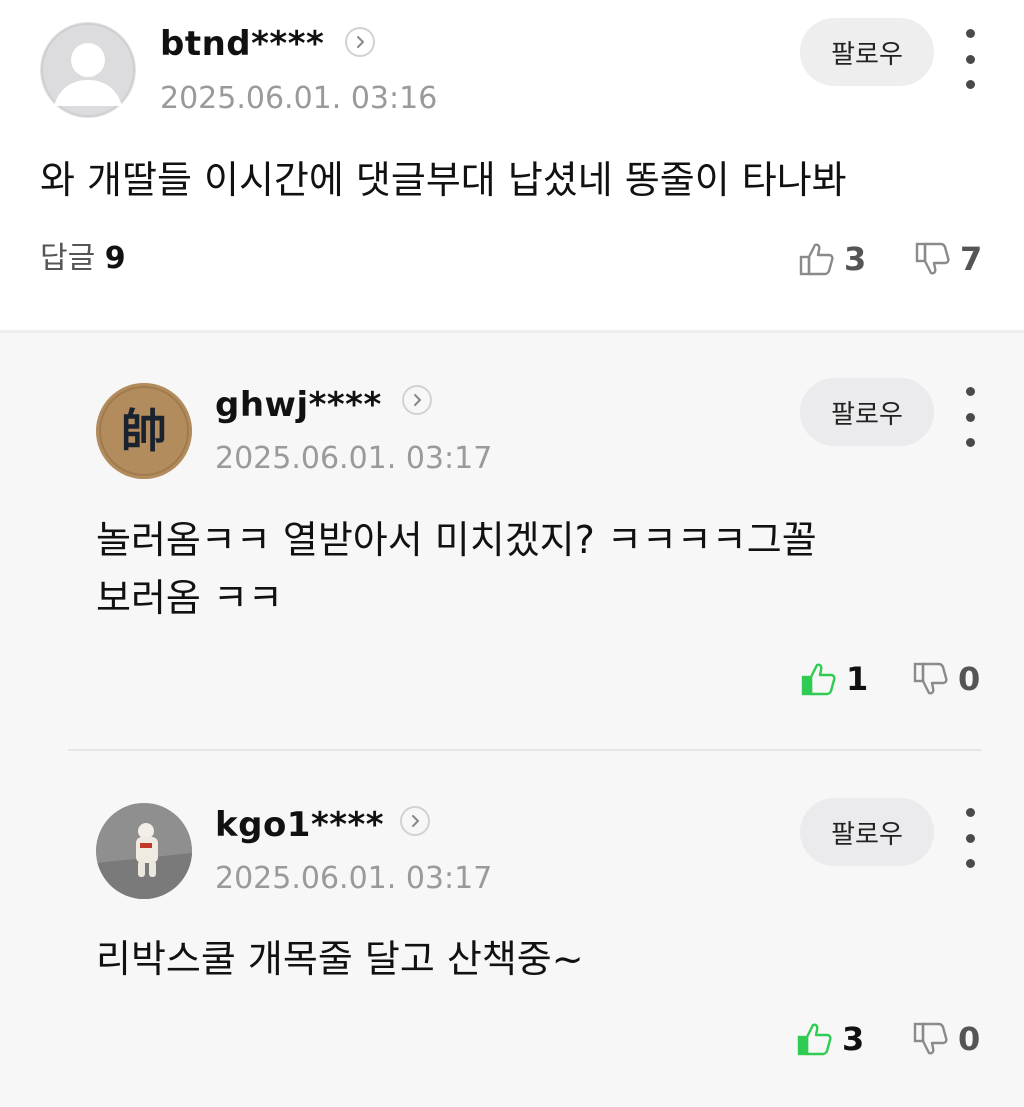 The width and height of the screenshot is (1024, 1107). What do you see at coordinates (525, 750) in the screenshot?
I see `reply-divider` at bounding box center [525, 750].